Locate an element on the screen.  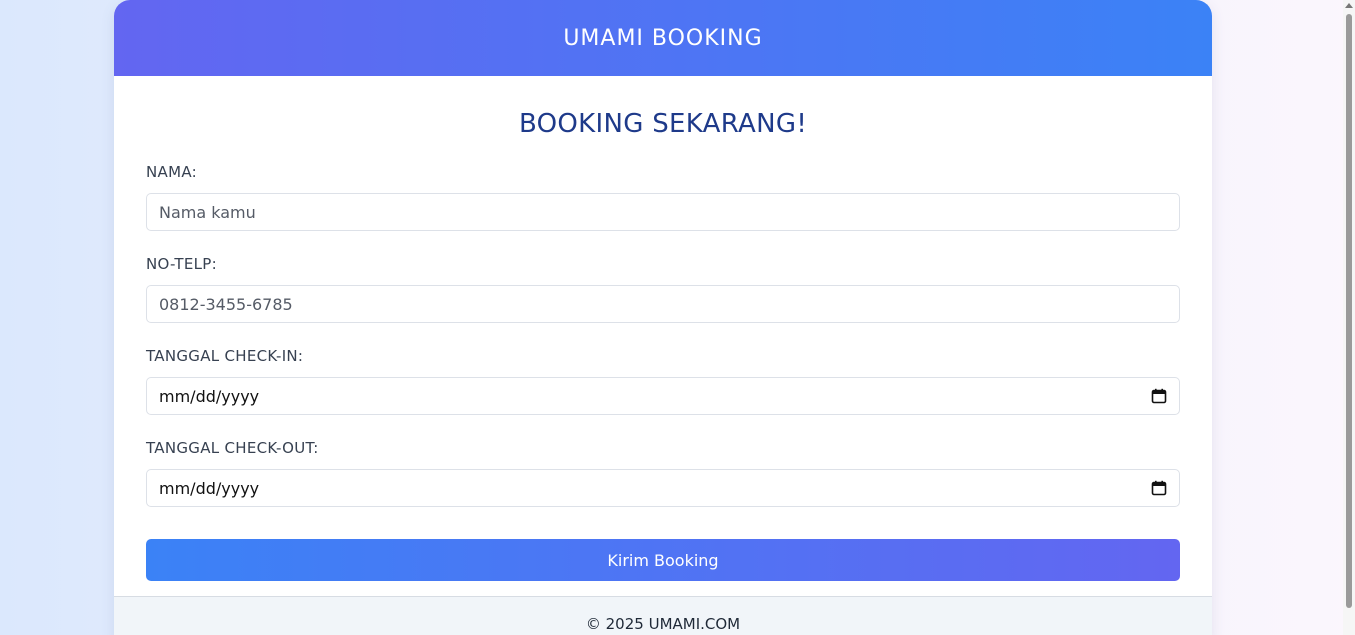
check-in-date-input: mm/dd/yyyy is located at coordinates (663, 396).